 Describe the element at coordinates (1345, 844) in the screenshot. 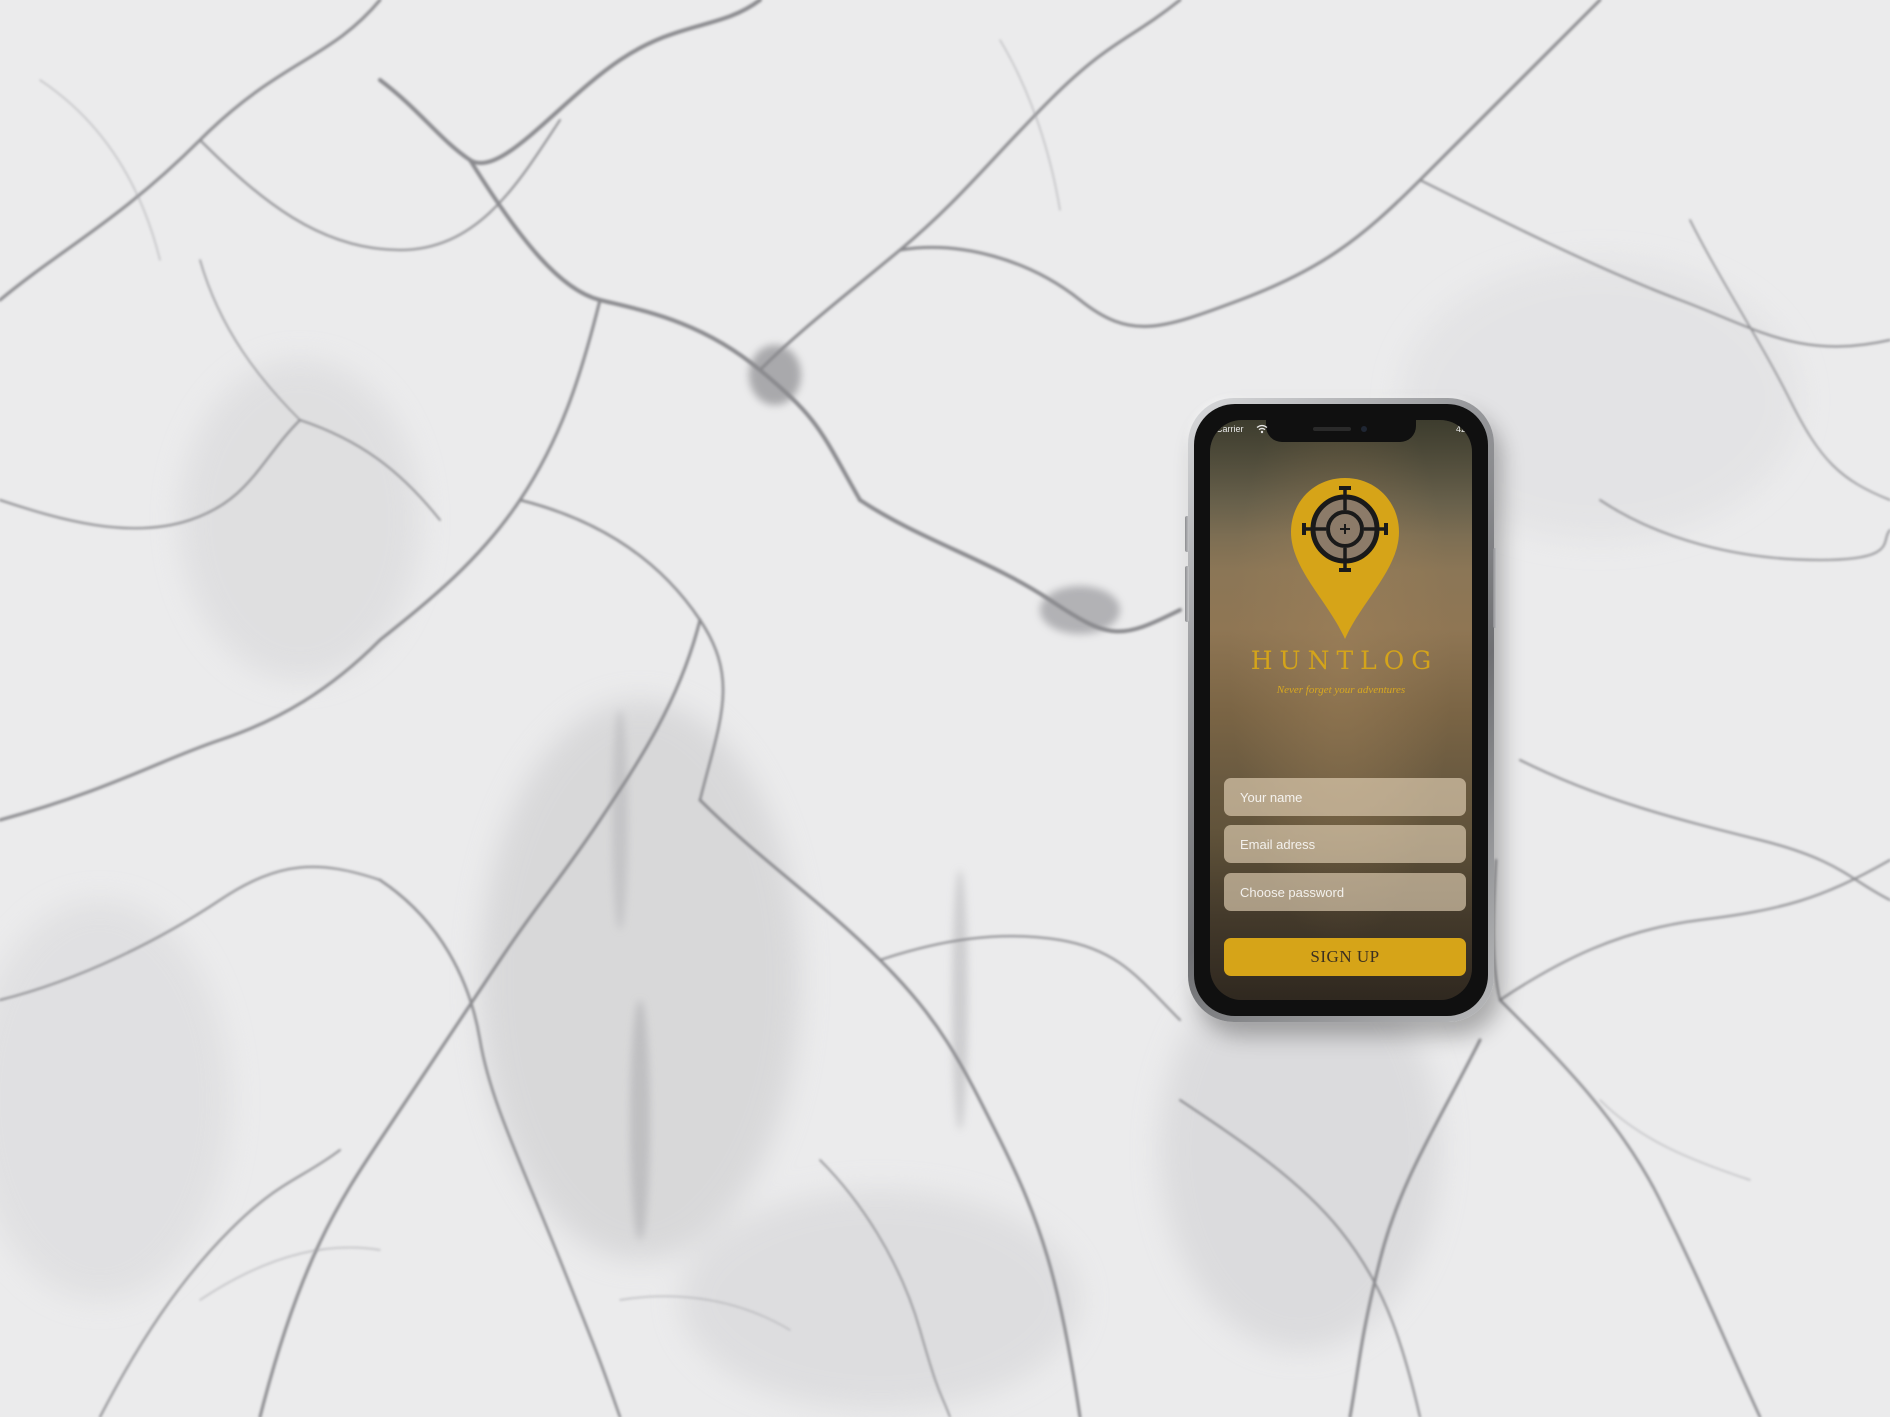

I see `email-input` at that location.